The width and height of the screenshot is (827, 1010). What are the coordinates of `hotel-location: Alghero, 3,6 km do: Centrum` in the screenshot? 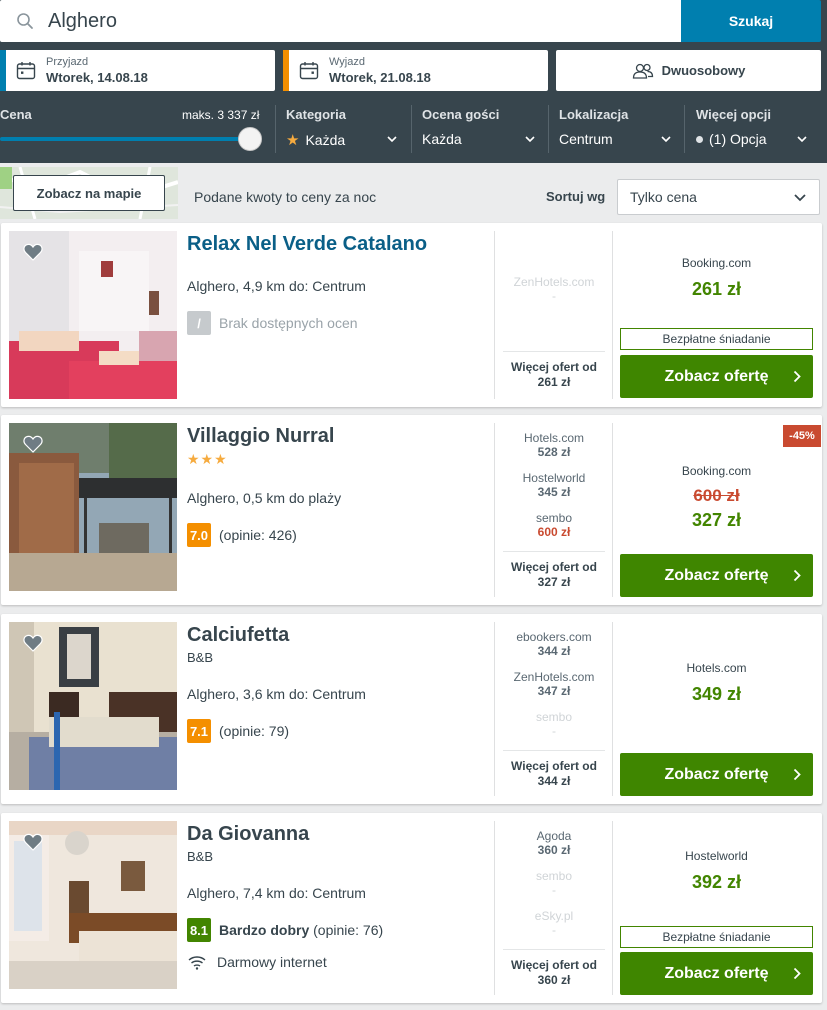 It's located at (276, 694).